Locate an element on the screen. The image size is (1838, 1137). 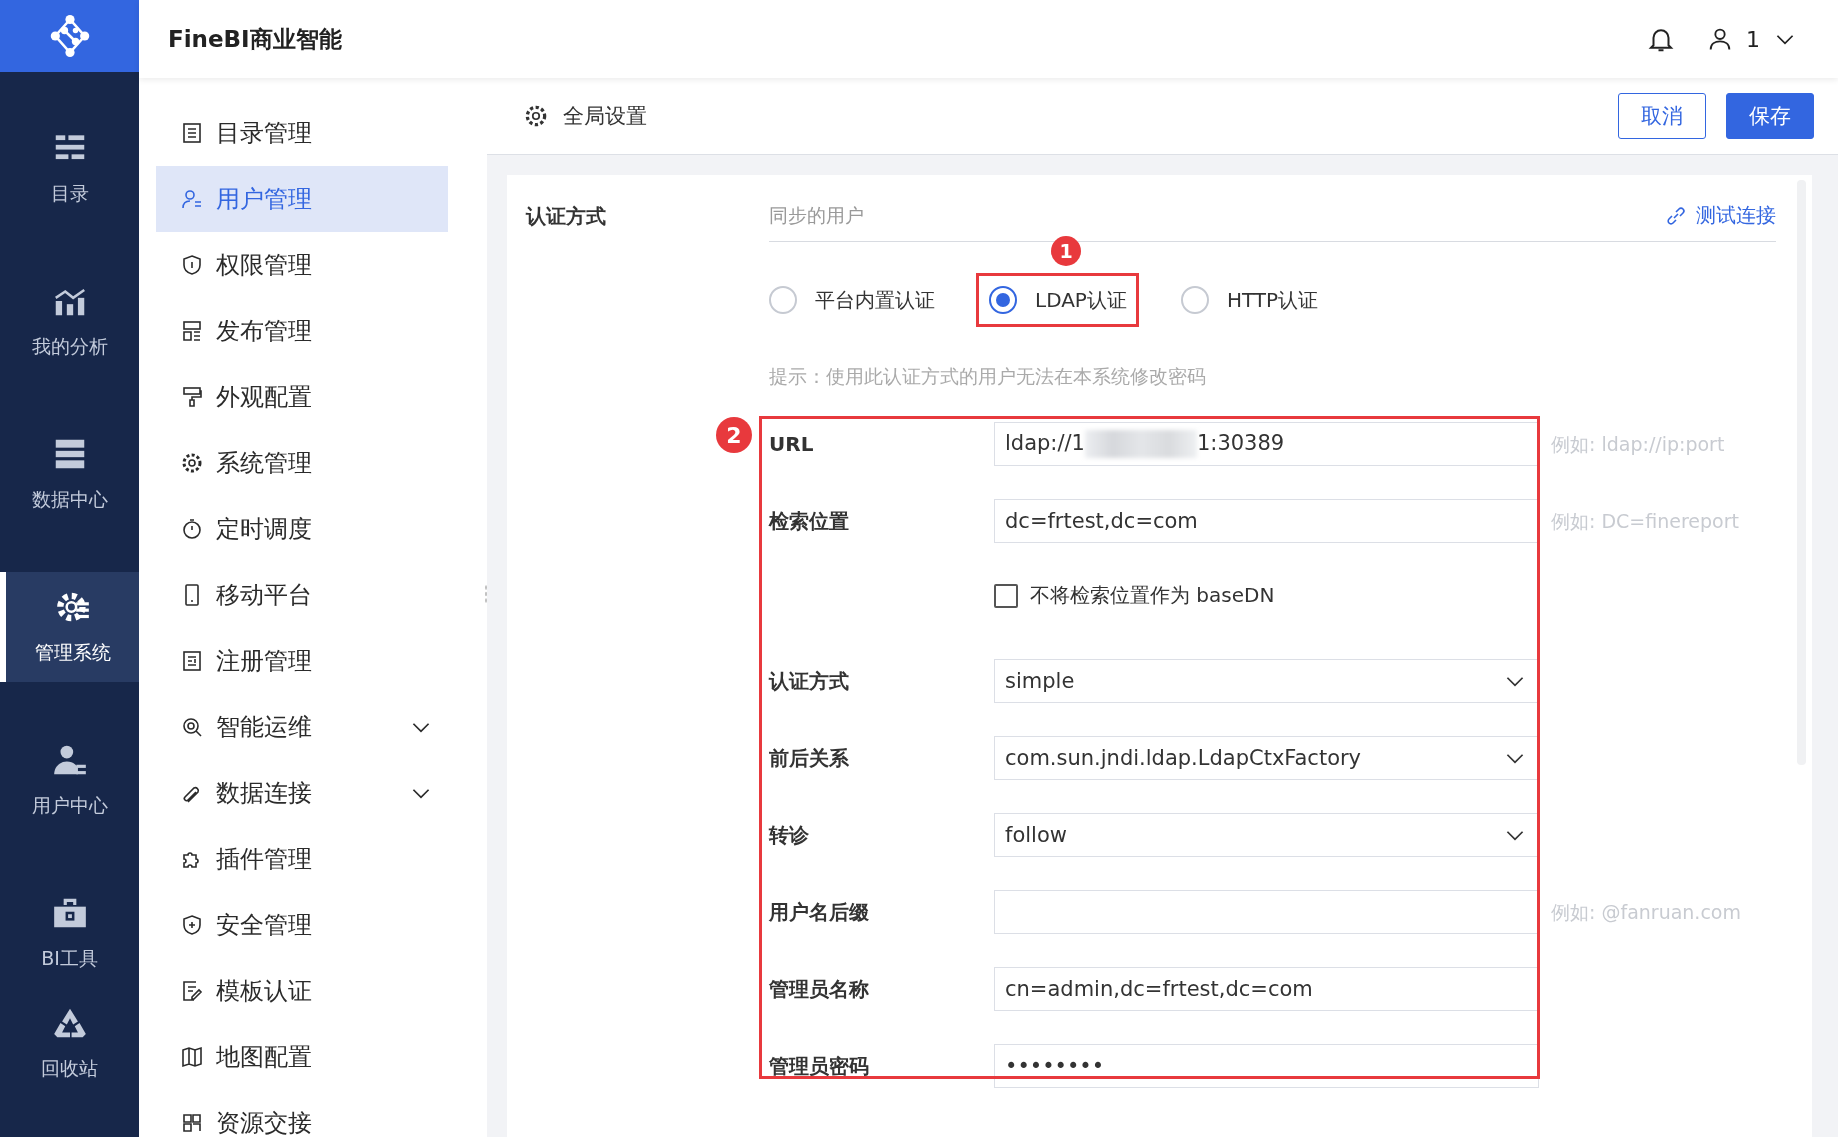
shield-plus-icon is located at coordinates (192, 925).